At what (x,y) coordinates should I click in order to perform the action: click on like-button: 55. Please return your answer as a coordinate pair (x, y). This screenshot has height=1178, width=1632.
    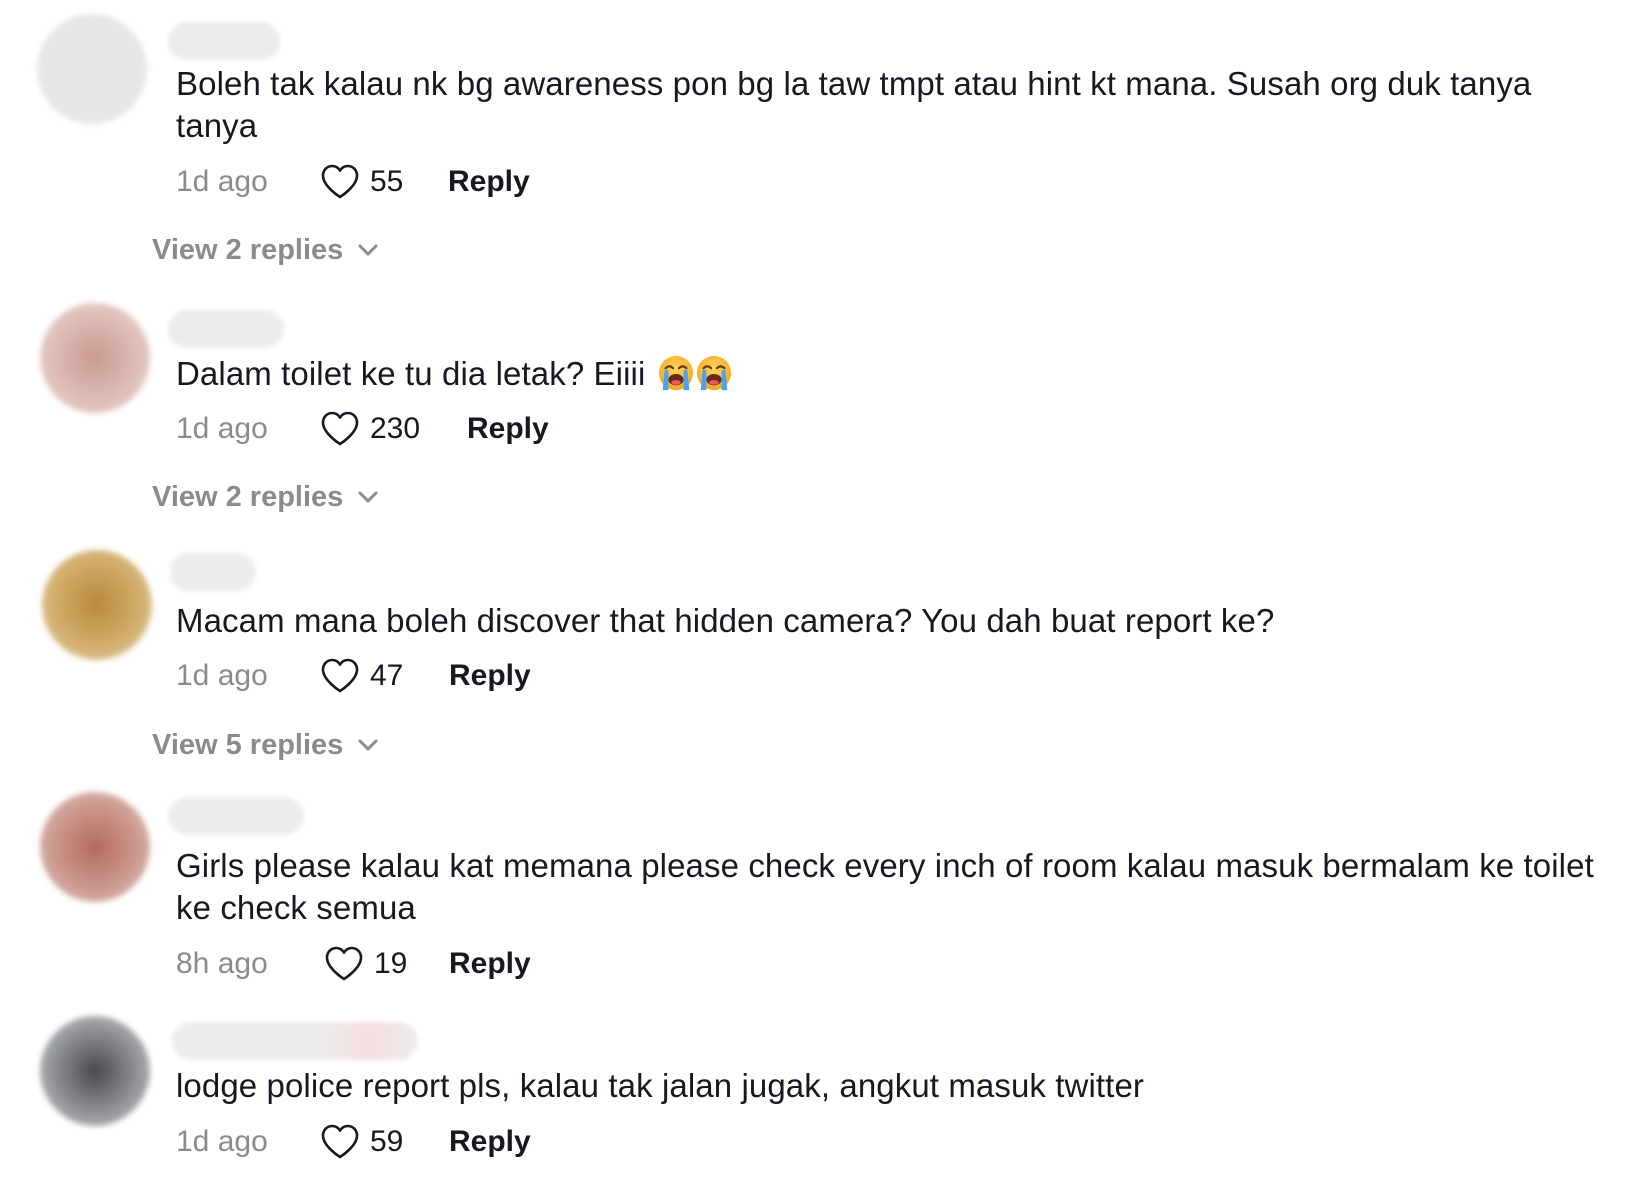
    Looking at the image, I should click on (361, 182).